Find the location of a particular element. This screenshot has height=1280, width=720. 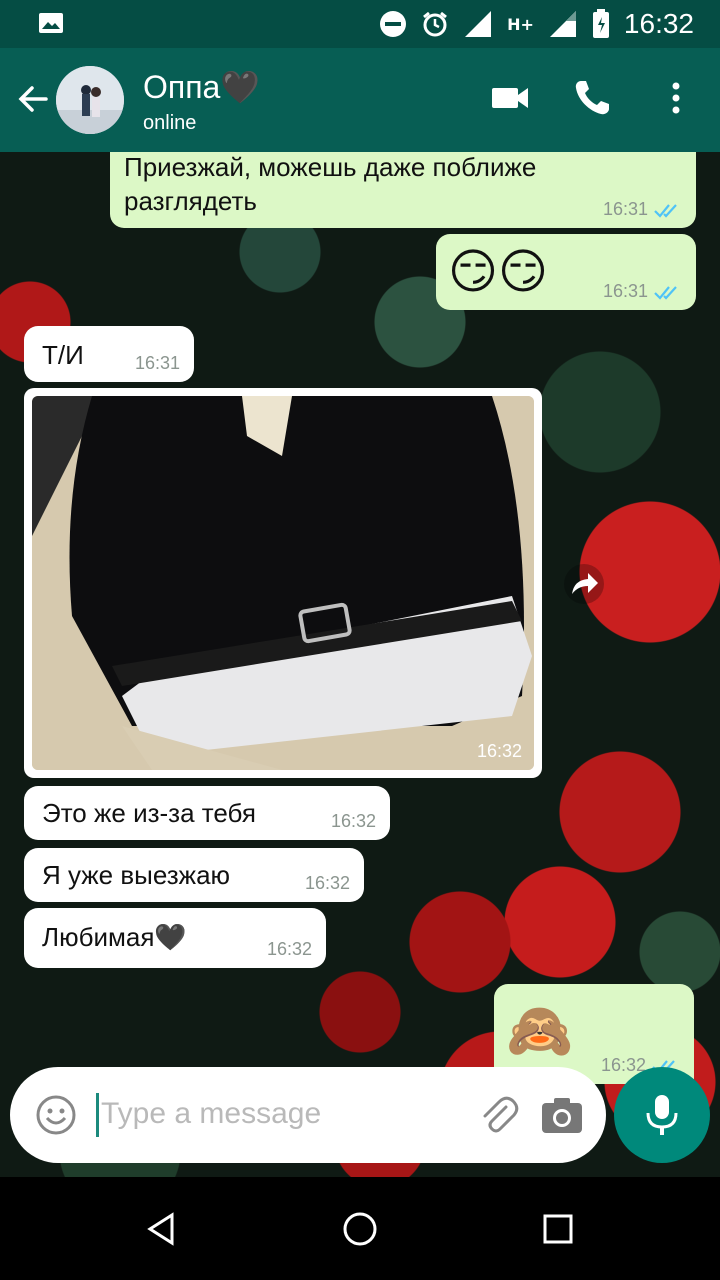

voice-record-button is located at coordinates (662, 1115).